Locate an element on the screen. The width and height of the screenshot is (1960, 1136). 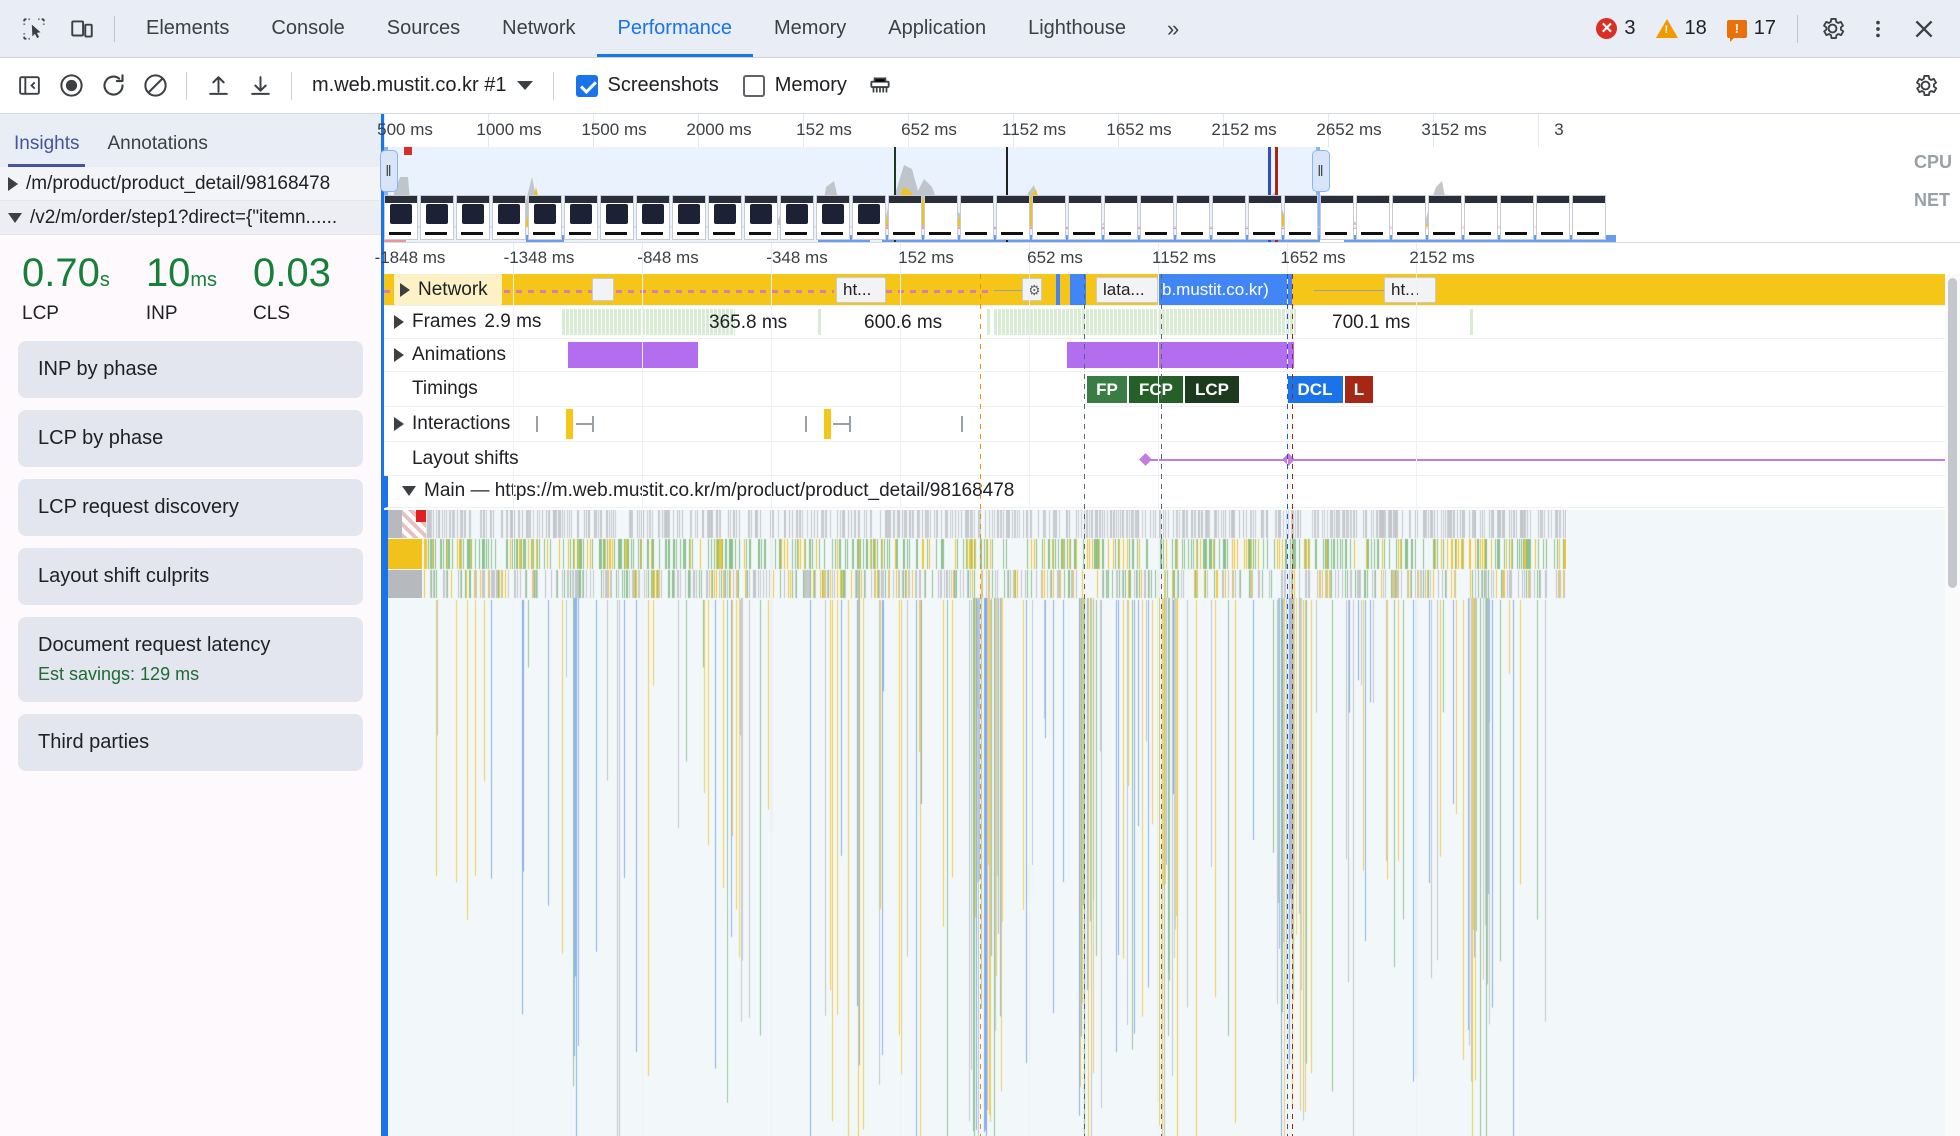
download-arrow-icon is located at coordinates (260, 86).